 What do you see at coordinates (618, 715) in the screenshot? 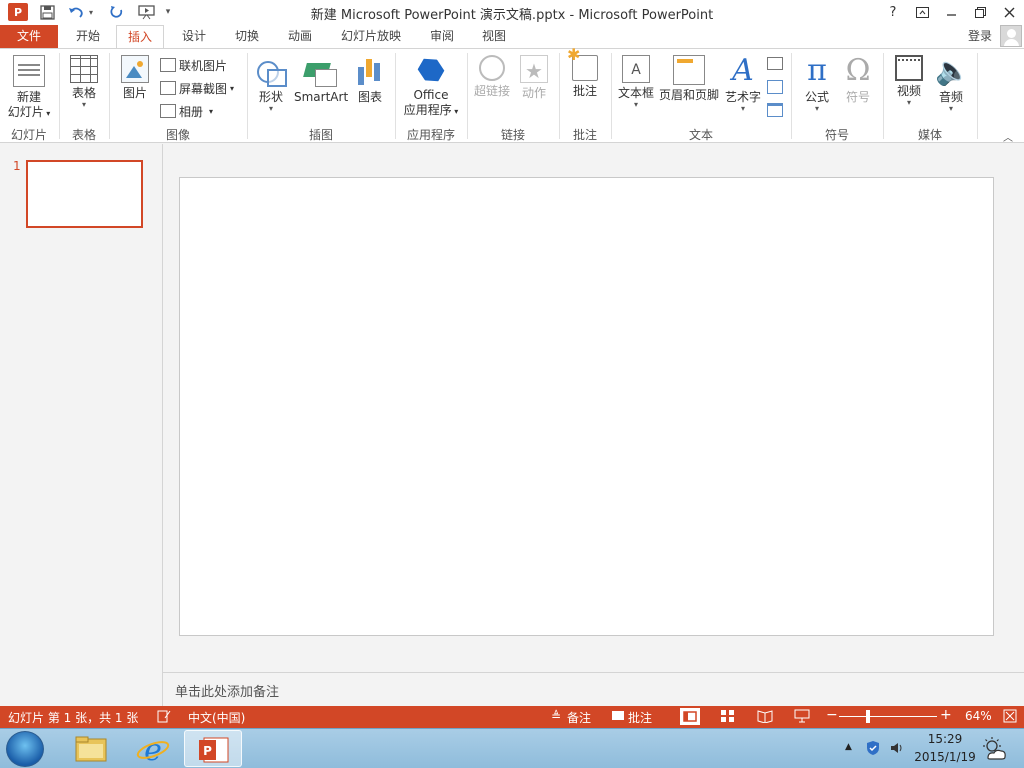
I see `comments-toggle-icon` at bounding box center [618, 715].